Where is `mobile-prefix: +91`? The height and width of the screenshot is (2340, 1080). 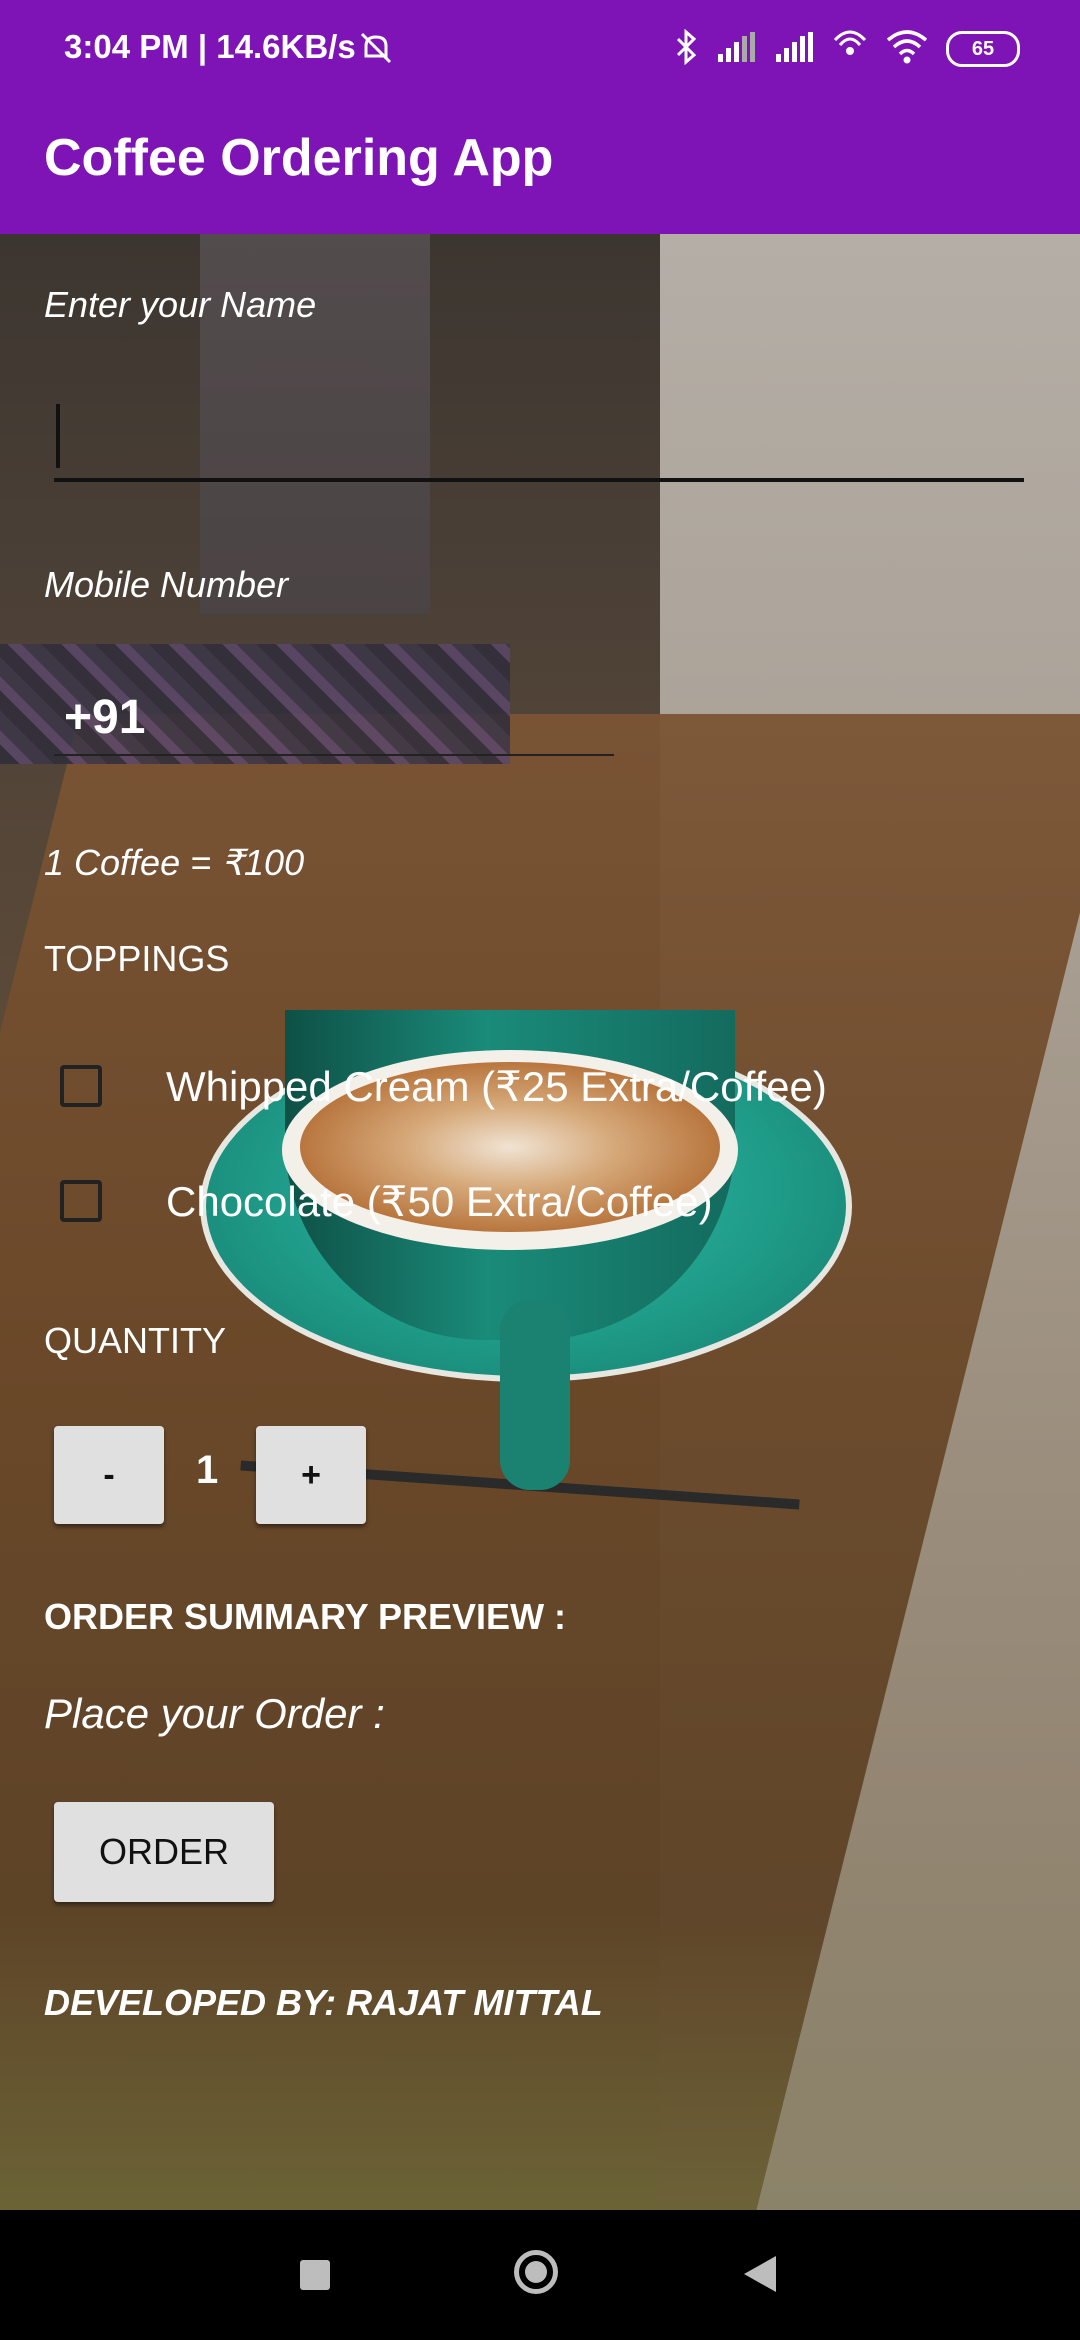
mobile-prefix: +91 is located at coordinates (105, 717).